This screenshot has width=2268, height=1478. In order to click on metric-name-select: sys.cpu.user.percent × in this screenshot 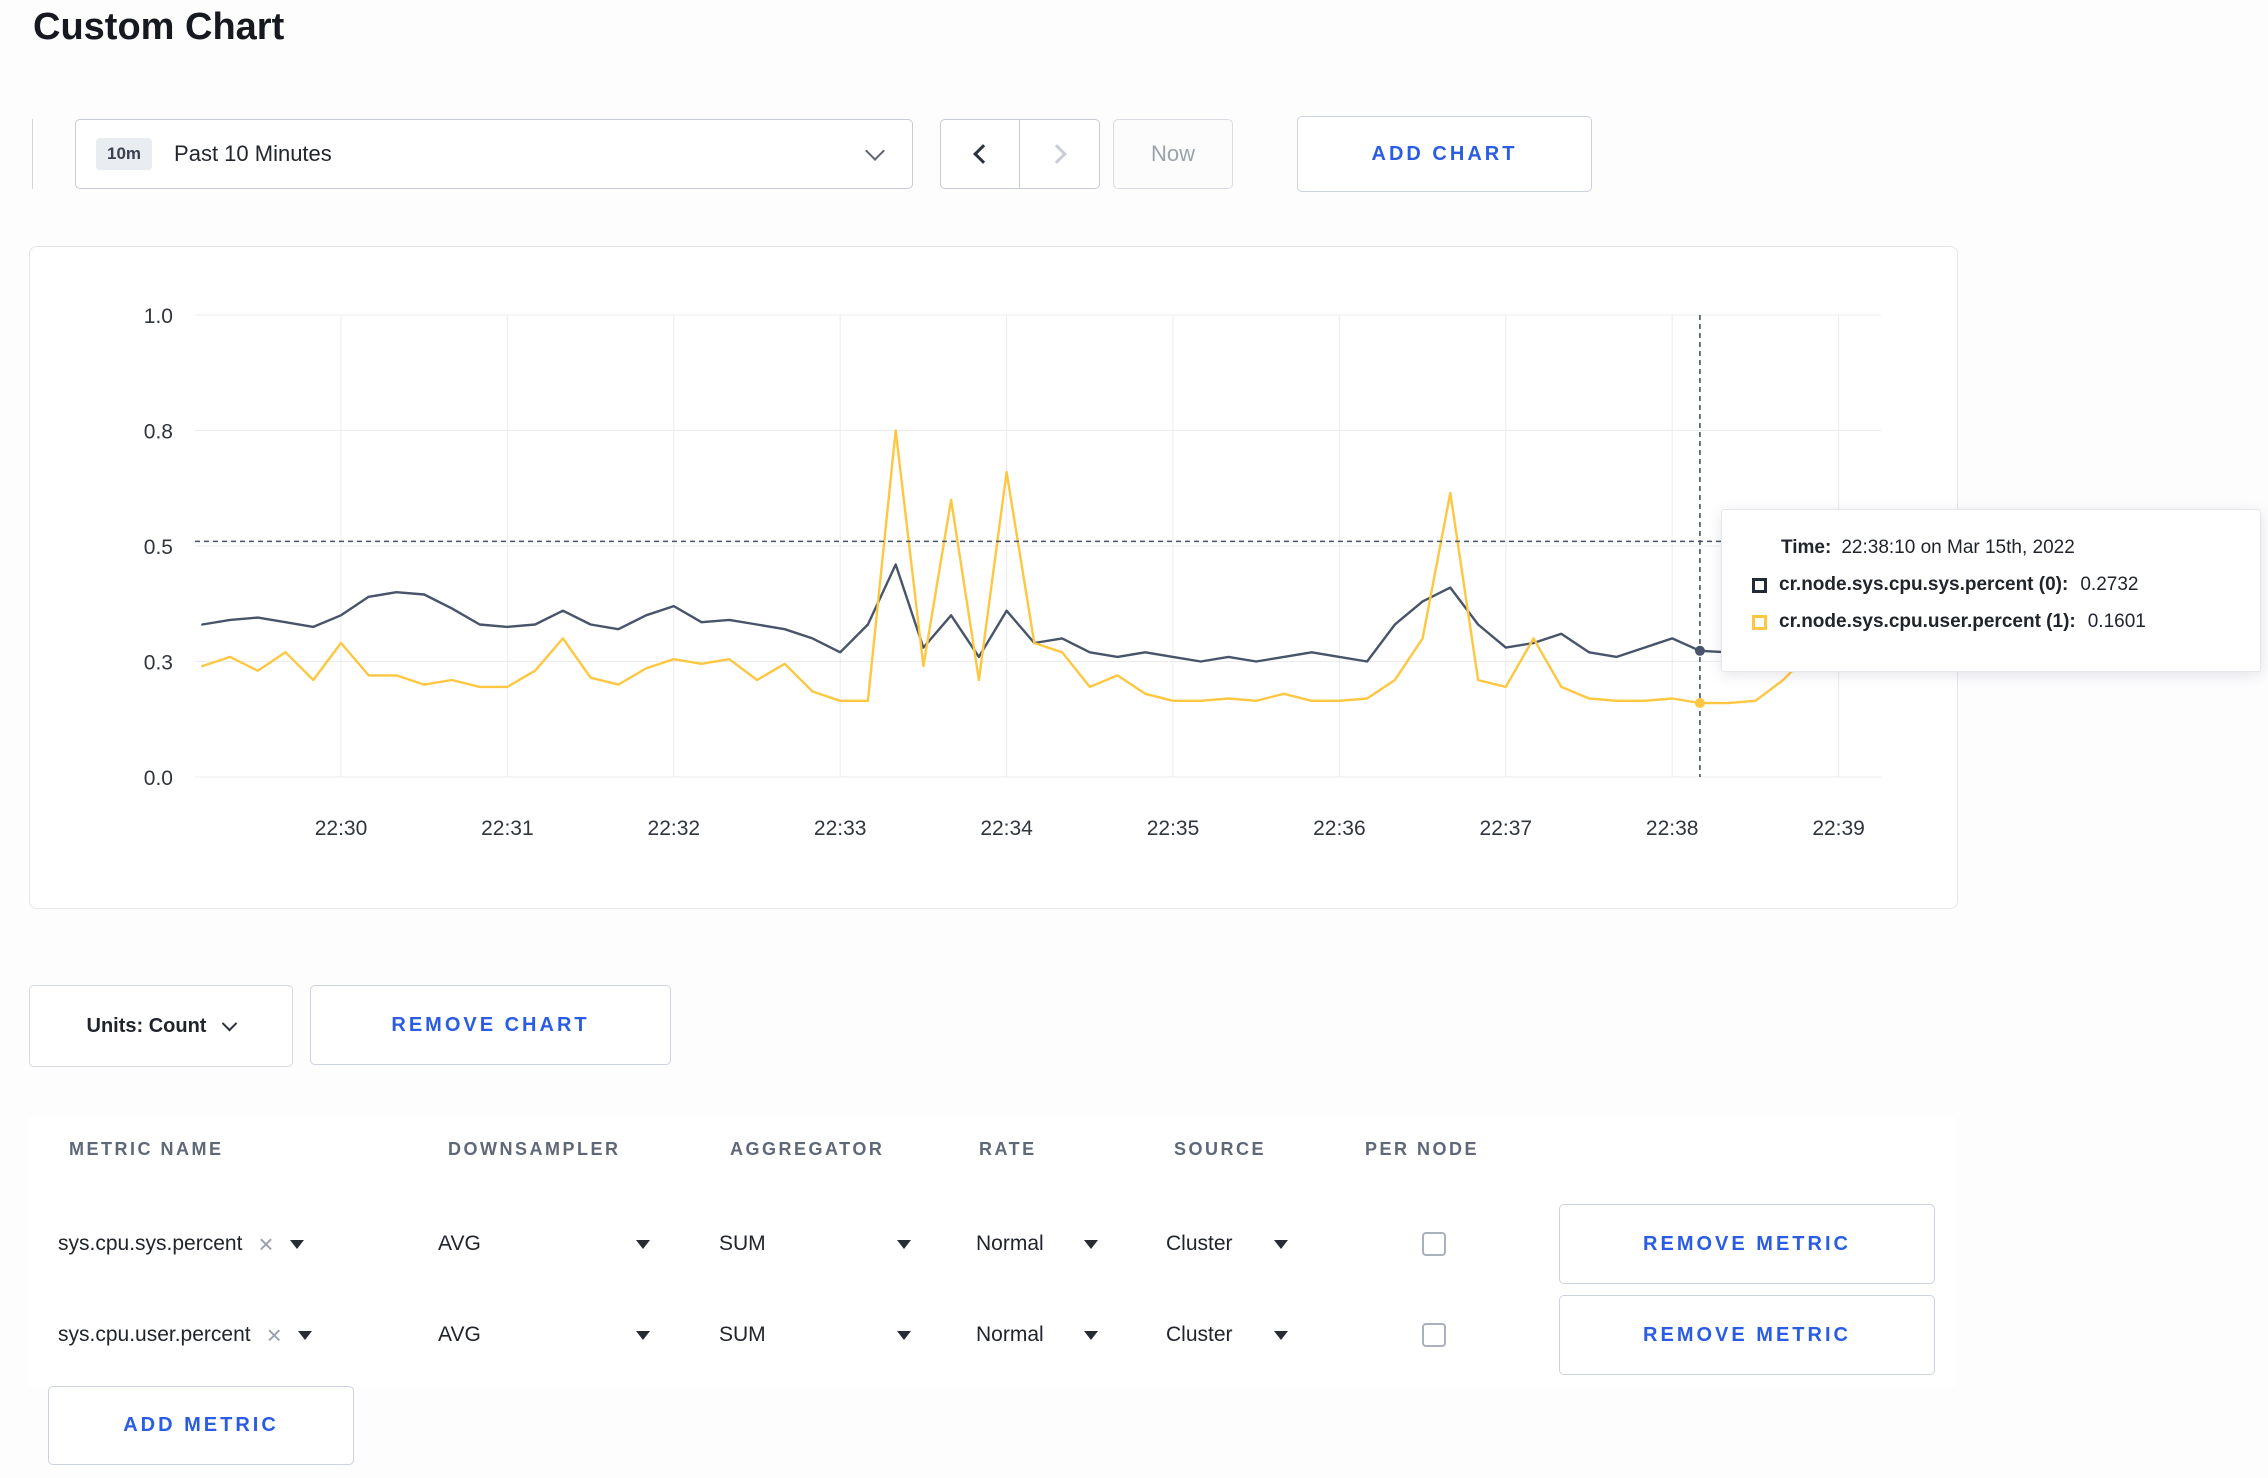, I will do `click(185, 1335)`.